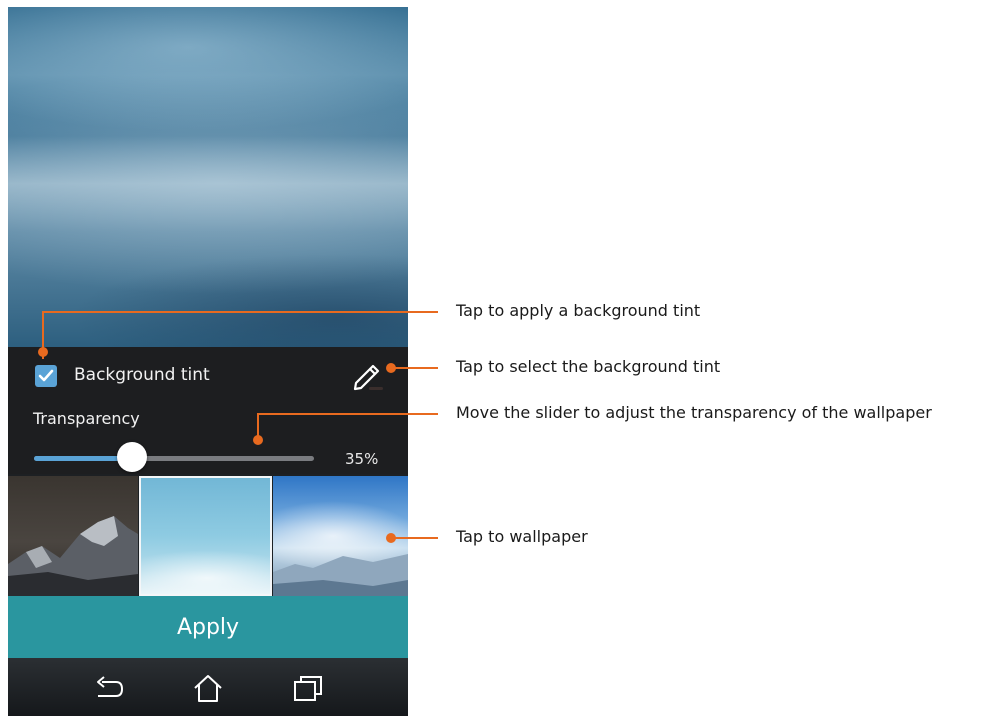 The width and height of the screenshot is (987, 716). What do you see at coordinates (73, 556) in the screenshot?
I see `mountain-silhouette` at bounding box center [73, 556].